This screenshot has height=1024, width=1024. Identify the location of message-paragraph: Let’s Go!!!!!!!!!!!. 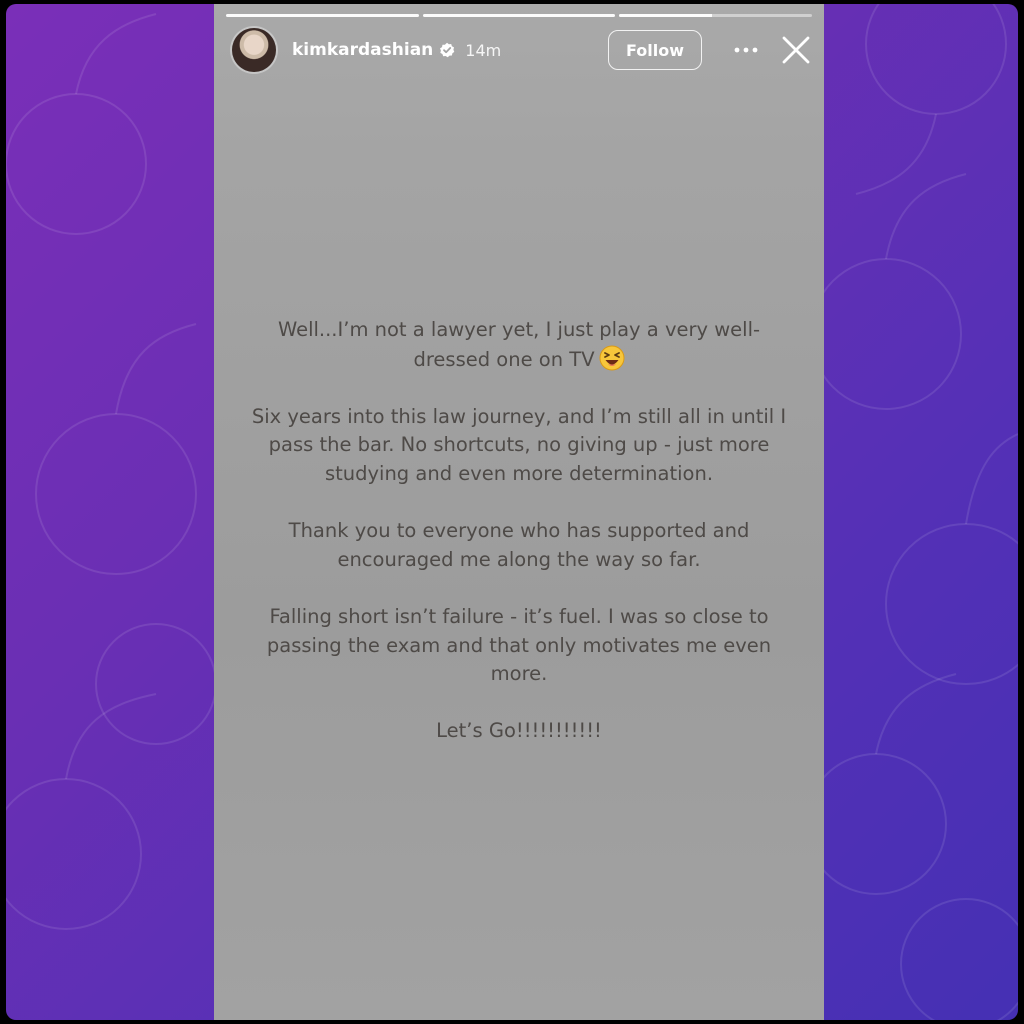
(519, 731).